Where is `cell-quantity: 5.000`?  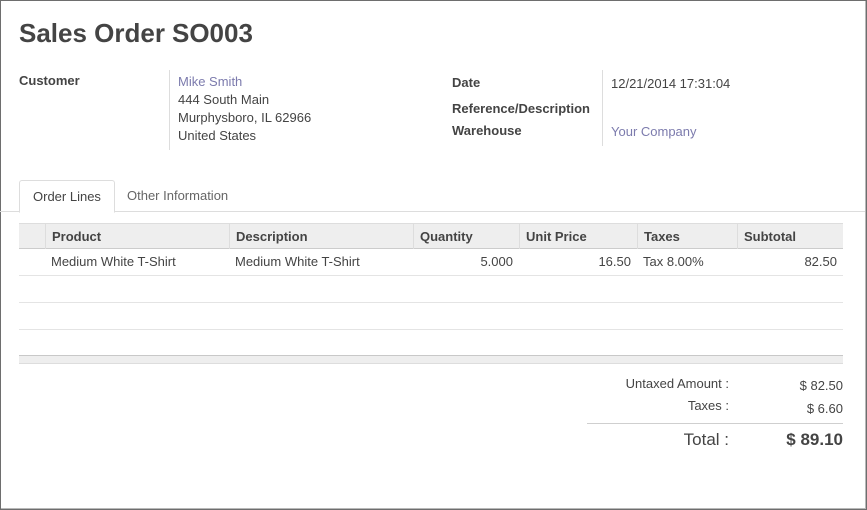 cell-quantity: 5.000 is located at coordinates (496, 261).